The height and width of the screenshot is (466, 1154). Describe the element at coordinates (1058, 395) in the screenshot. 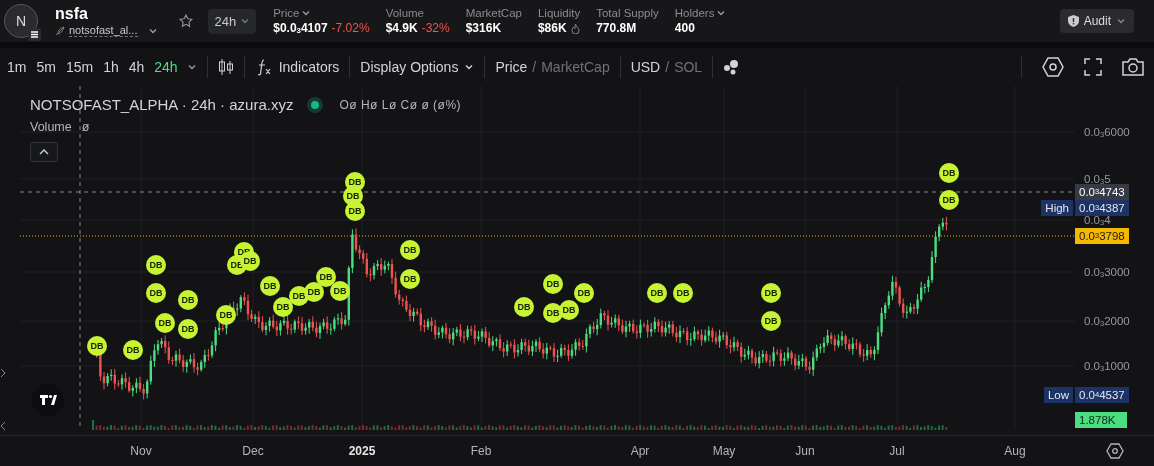

I see `low-label: Low` at that location.